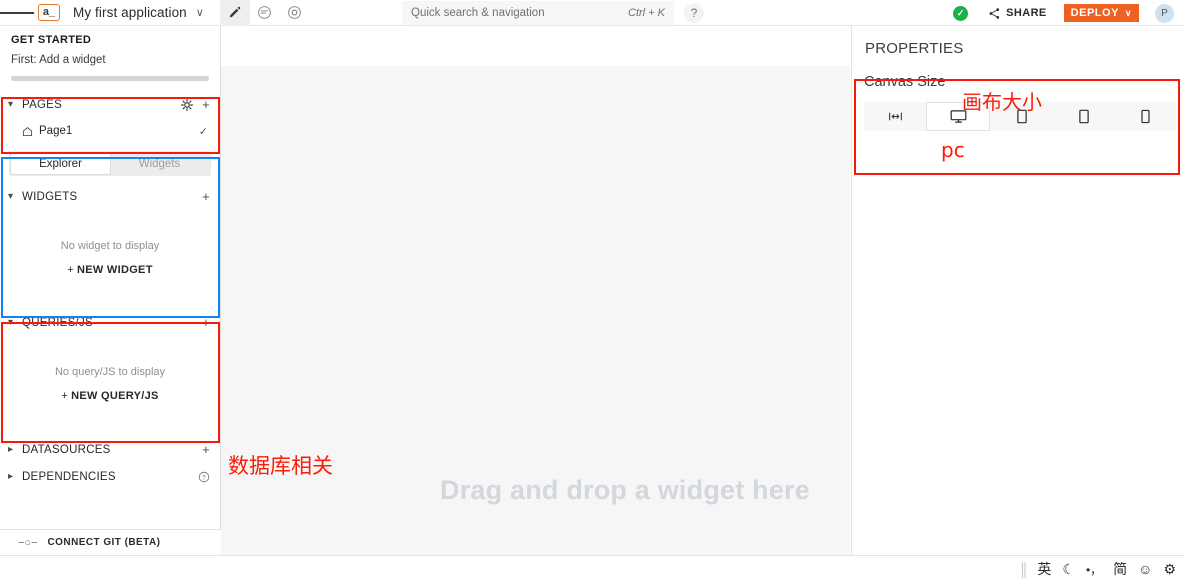  I want to click on avatar: P, so click(1164, 13).